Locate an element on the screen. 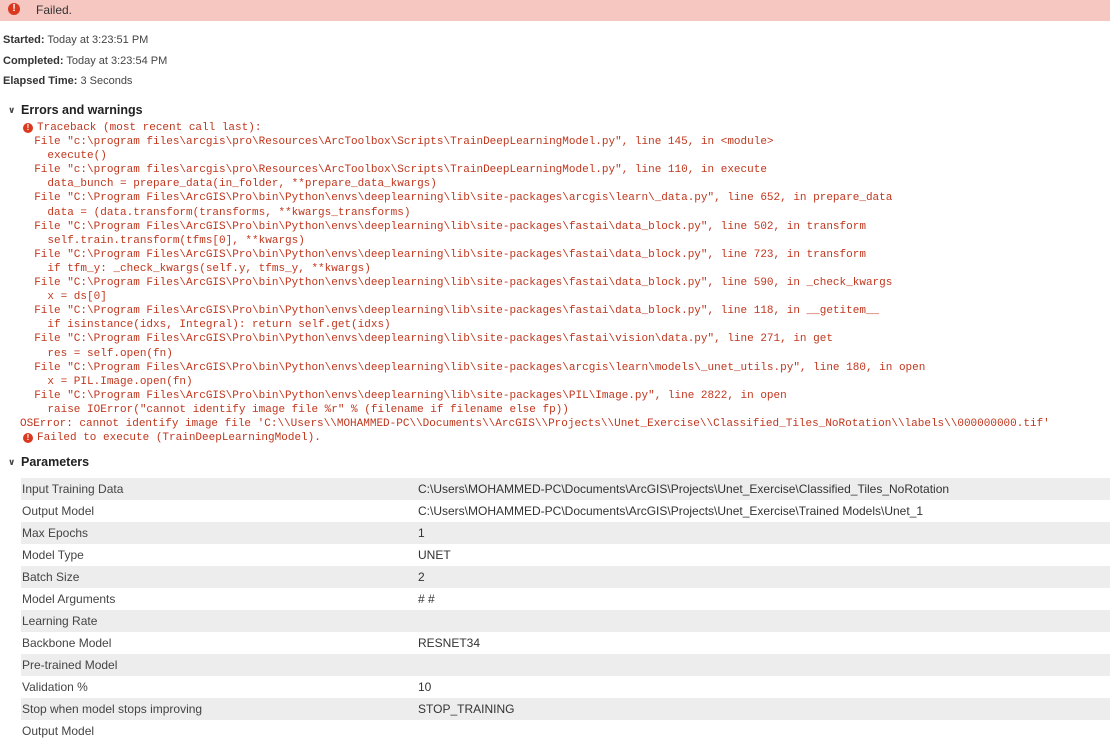  completed-row: Completed: Today at 3:23:54 PM is located at coordinates (85, 61).